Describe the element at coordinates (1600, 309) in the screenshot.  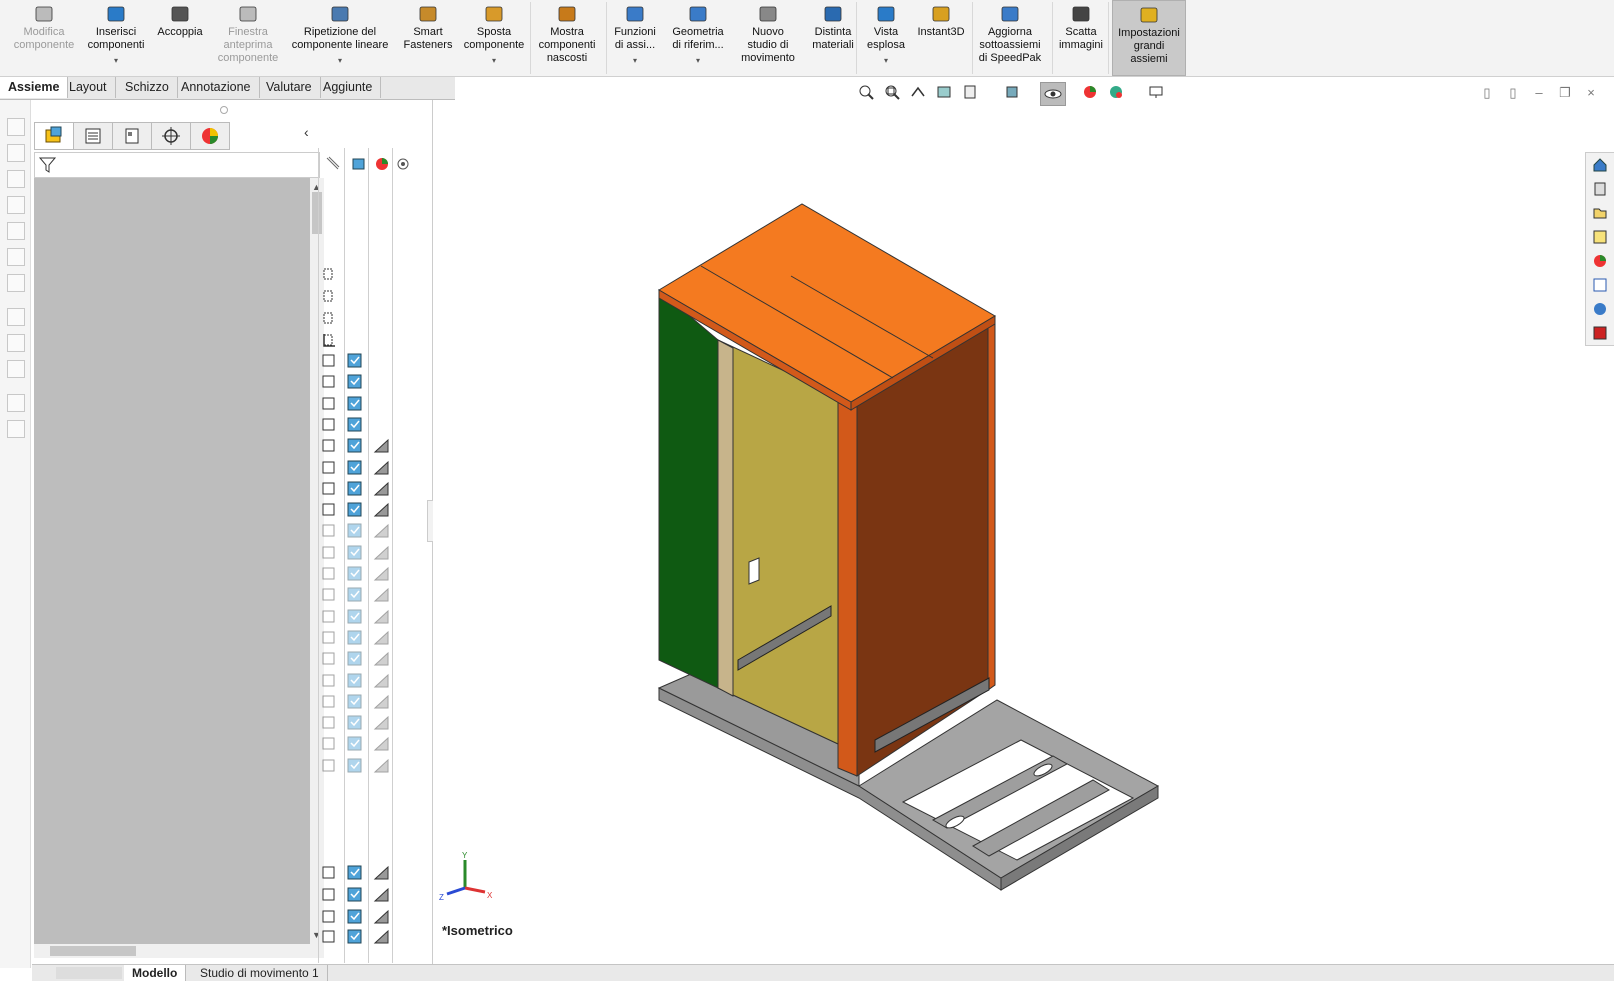
I see `solidworks-forum-icon` at that location.